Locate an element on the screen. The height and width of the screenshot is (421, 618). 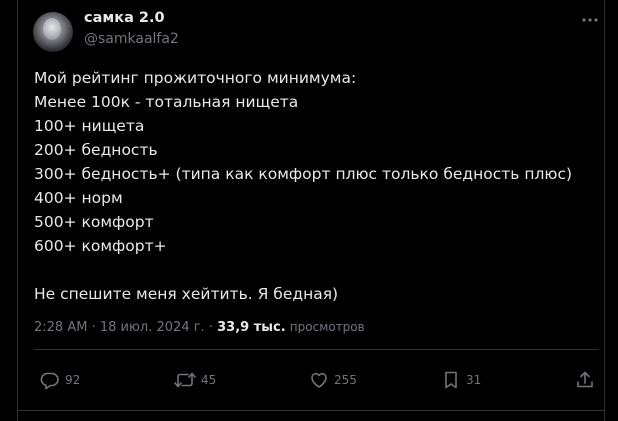
tweet-line: 600+ комфорт+ is located at coordinates (100, 246).